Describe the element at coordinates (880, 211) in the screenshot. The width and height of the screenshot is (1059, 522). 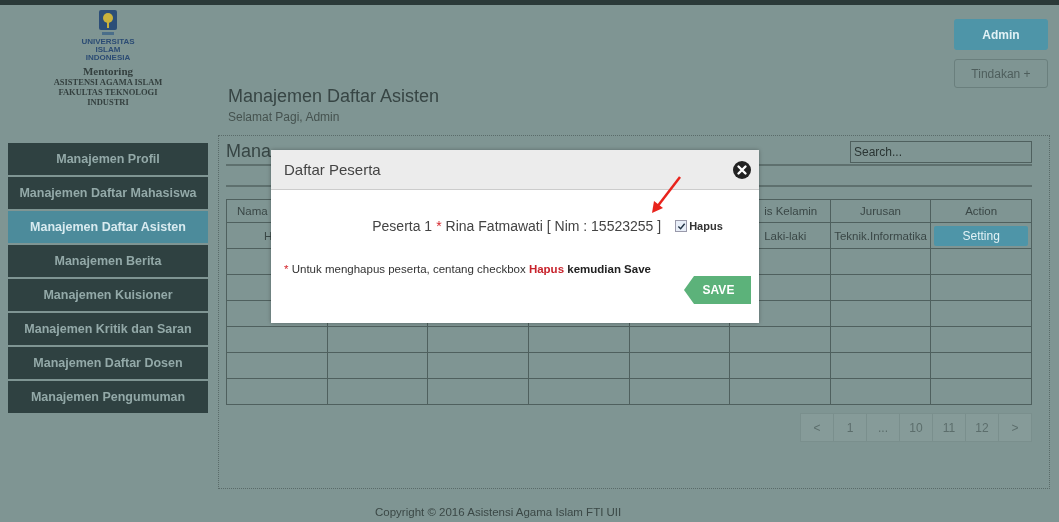
I see `column-header: Jurusan` at that location.